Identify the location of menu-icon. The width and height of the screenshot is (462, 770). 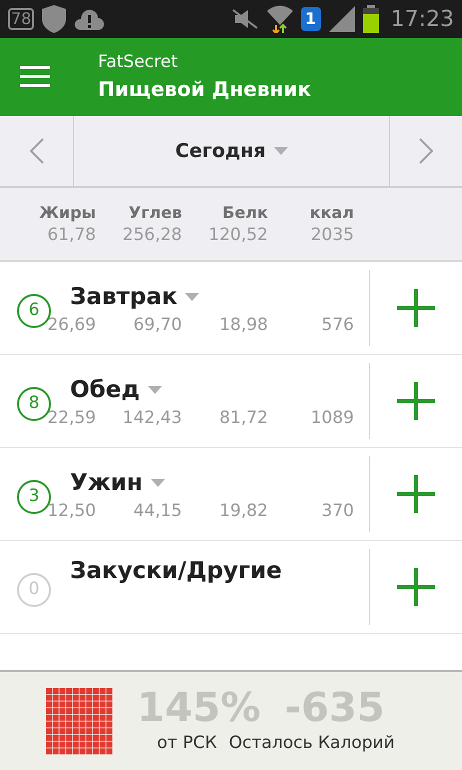
(35, 77).